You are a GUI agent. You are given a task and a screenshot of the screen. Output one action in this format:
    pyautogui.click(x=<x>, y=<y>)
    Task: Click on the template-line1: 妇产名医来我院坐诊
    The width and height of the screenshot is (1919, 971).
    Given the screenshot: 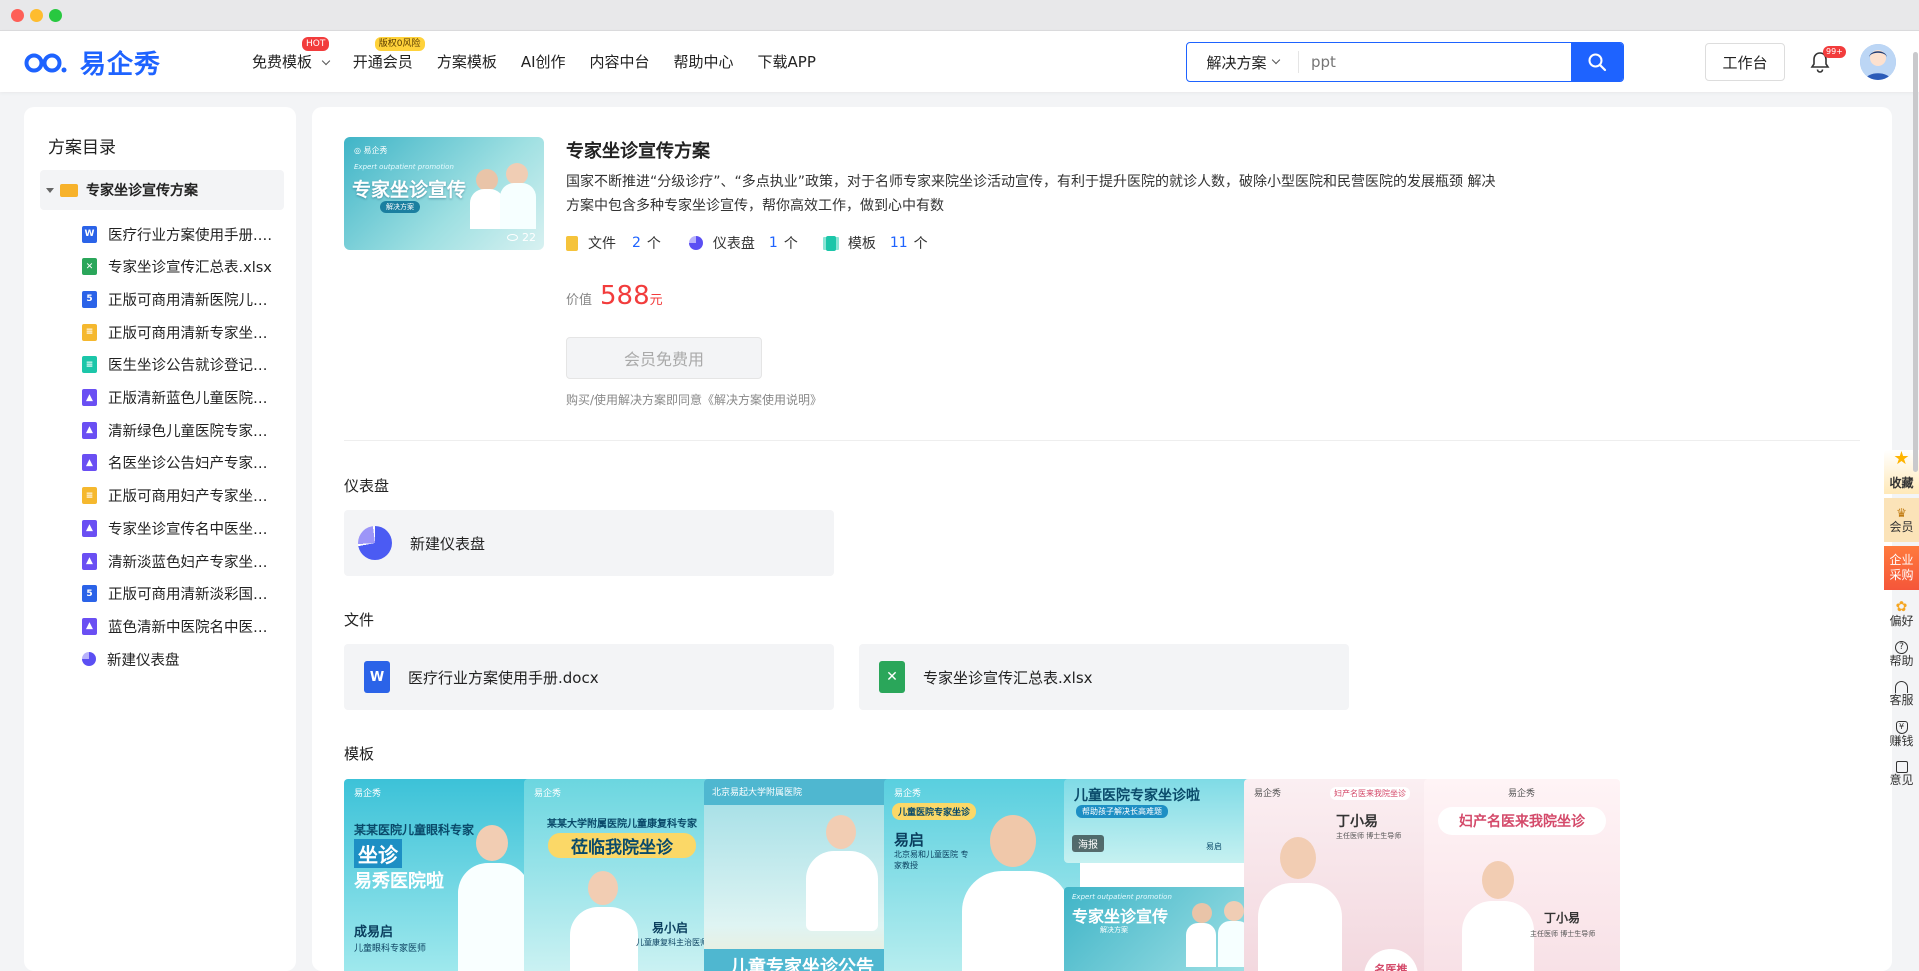 What is the action you would take?
    pyautogui.click(x=1370, y=793)
    